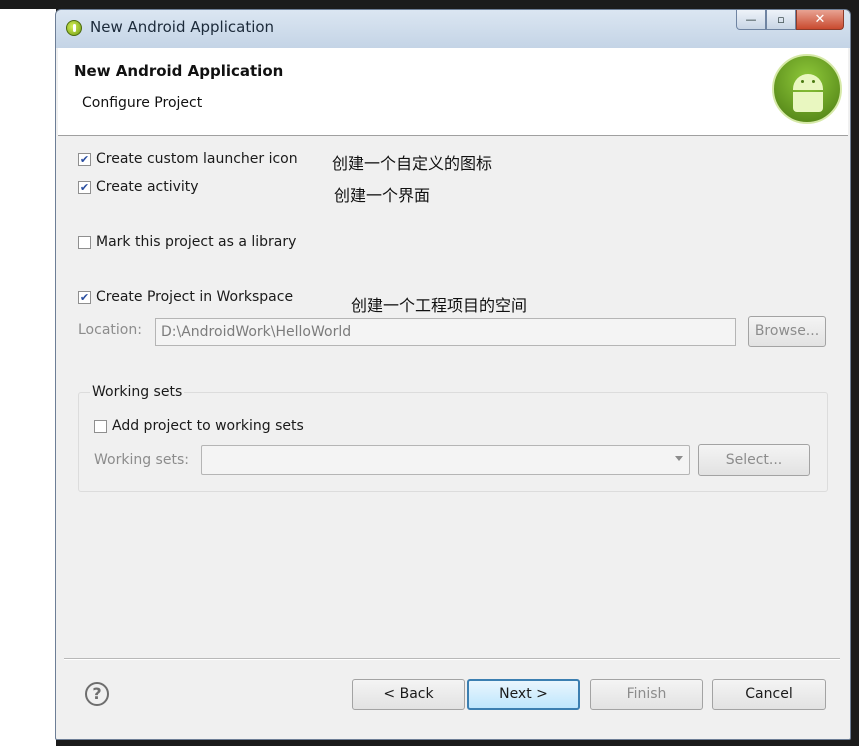 This screenshot has width=859, height=746. What do you see at coordinates (110, 330) in the screenshot?
I see `location-label: Location:` at bounding box center [110, 330].